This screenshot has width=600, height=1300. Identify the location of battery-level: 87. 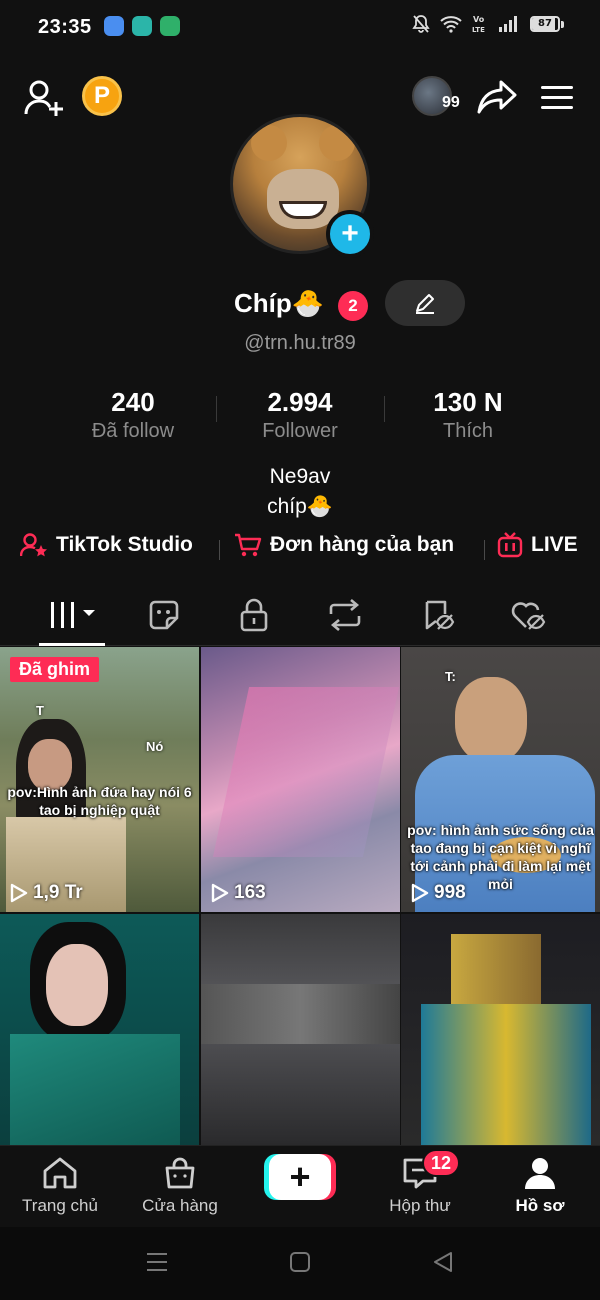
(545, 23).